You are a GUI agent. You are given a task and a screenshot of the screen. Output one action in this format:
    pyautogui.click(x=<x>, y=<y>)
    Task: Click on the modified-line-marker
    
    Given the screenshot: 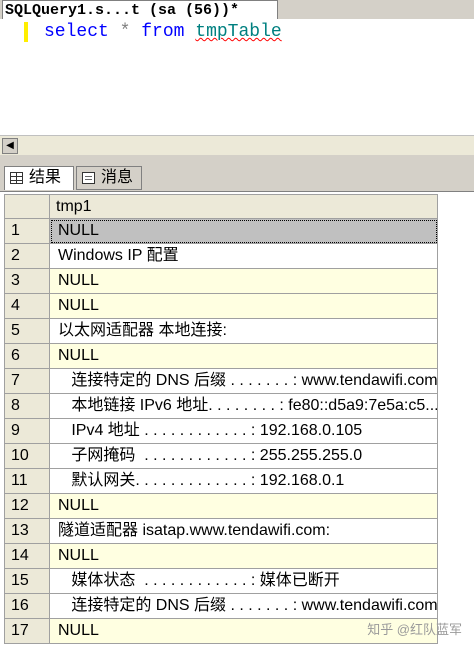 What is the action you would take?
    pyautogui.click(x=26, y=32)
    